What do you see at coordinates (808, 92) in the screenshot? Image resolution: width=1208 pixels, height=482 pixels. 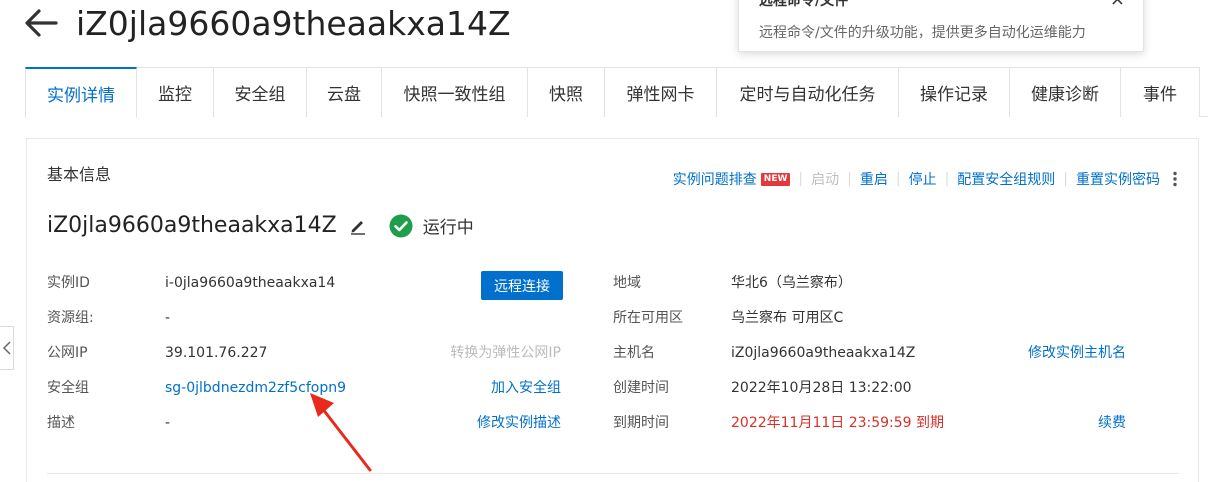 I see `tab-scheduled-automation-tasks: 定时与自动化任务` at bounding box center [808, 92].